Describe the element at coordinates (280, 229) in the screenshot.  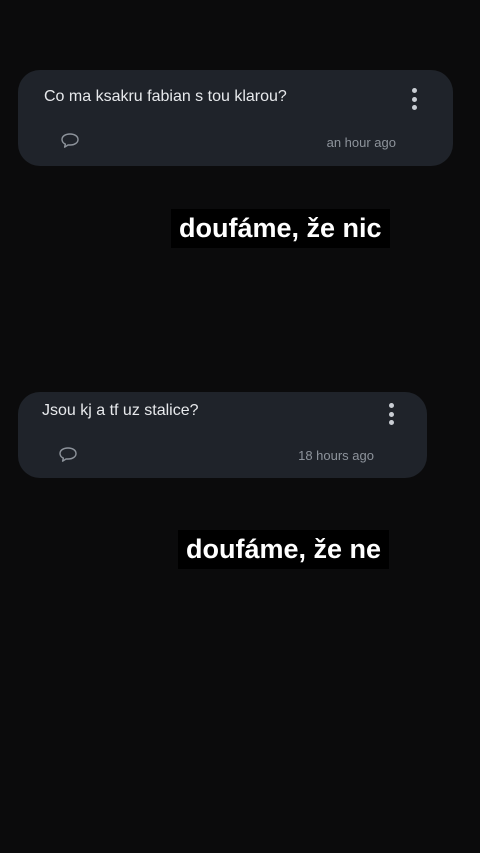
I see `answer-caption: doufáme, že nic` at that location.